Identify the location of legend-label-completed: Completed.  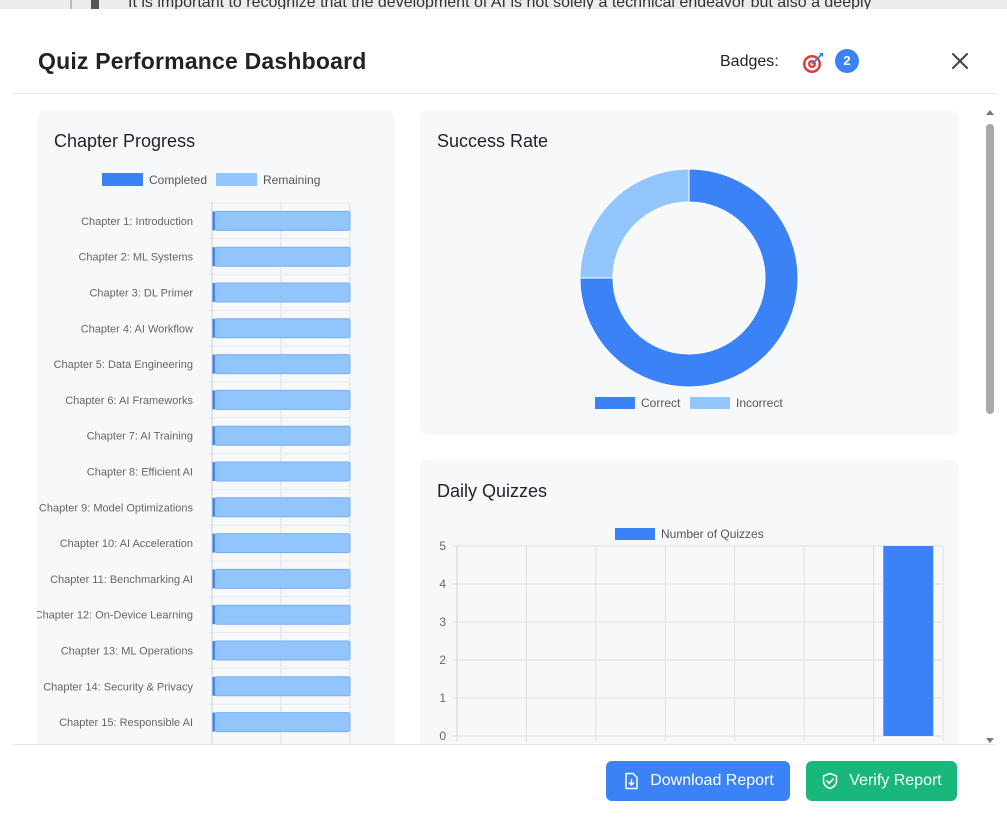
(178, 180).